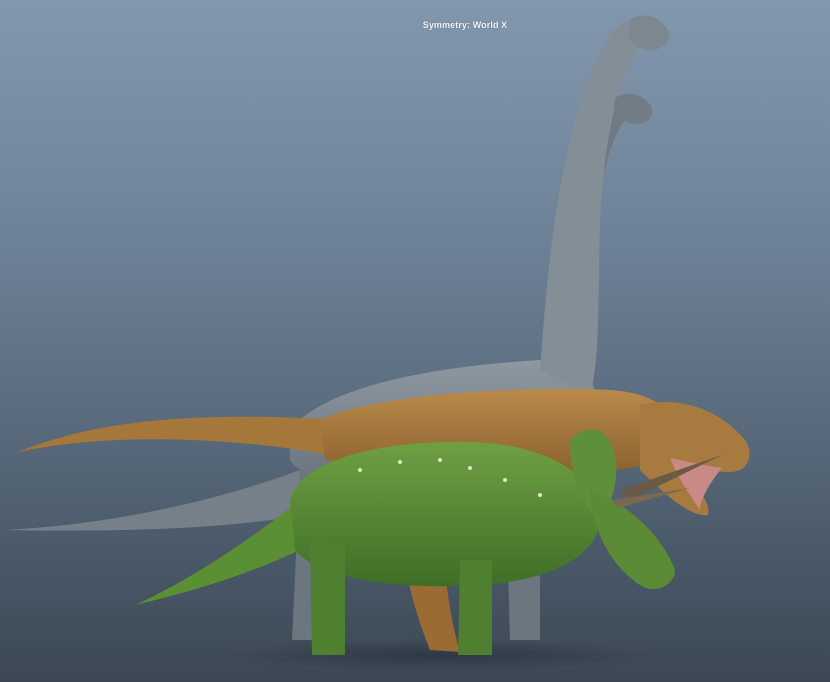 The image size is (830, 682). Describe the element at coordinates (597, 206) in the screenshot. I see `brachiosaurus-neck` at that location.